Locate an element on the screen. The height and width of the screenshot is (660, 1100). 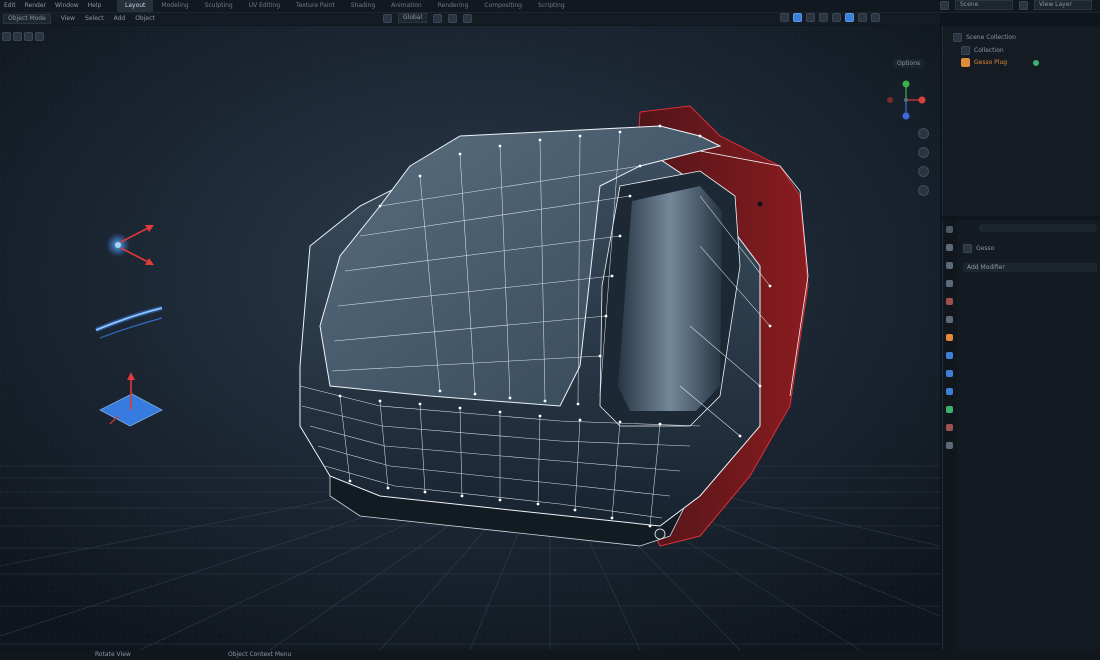
outliner-scene-collection: Scene Collection is located at coordinates (984, 37).